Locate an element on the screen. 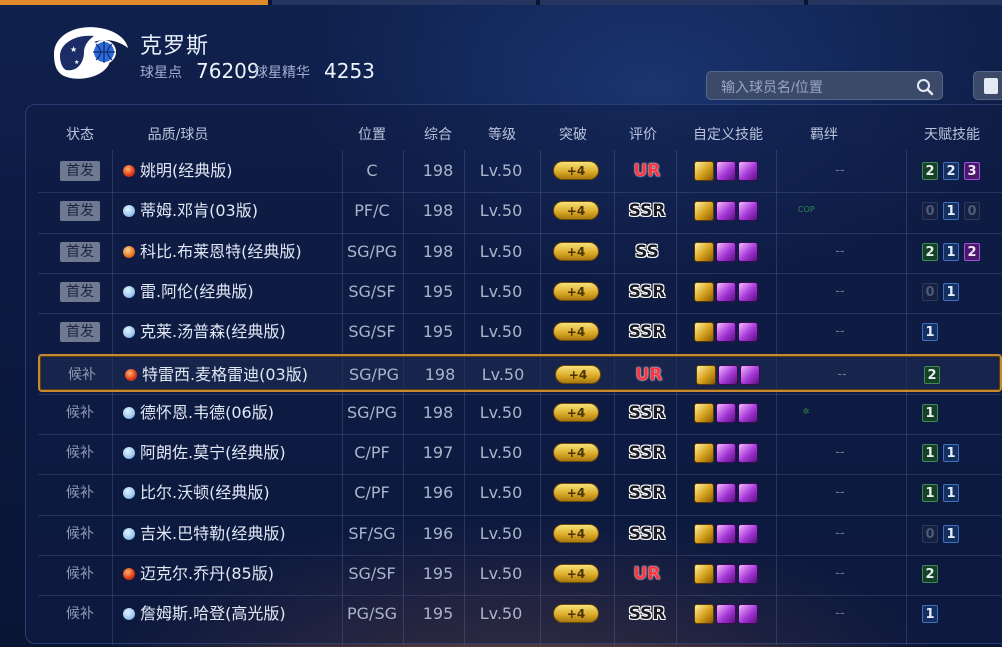 The image size is (1002, 647). player-row: 候补 比尔.沃顿(经典版) C/PF 196 Lv.50 +4 SSR -- 1 1 is located at coordinates (520, 493).